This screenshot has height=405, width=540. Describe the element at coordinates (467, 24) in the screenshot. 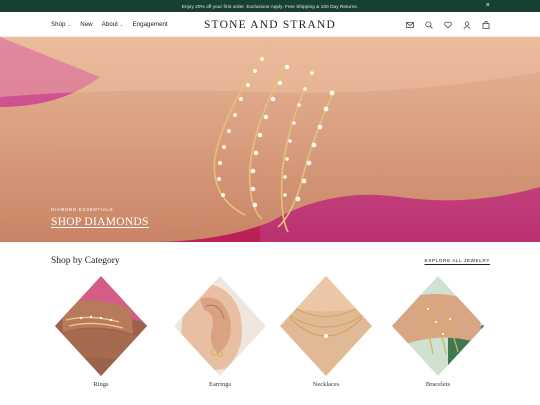

I see `account-icon` at that location.